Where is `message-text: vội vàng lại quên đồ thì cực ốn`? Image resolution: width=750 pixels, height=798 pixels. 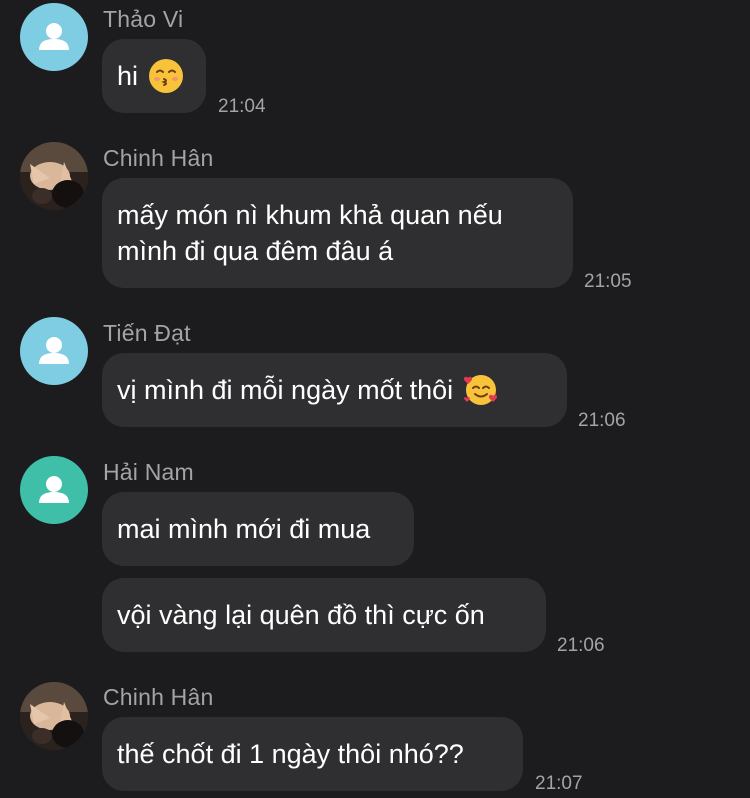 message-text: vội vàng lại quên đồ thì cực ốn is located at coordinates (301, 615).